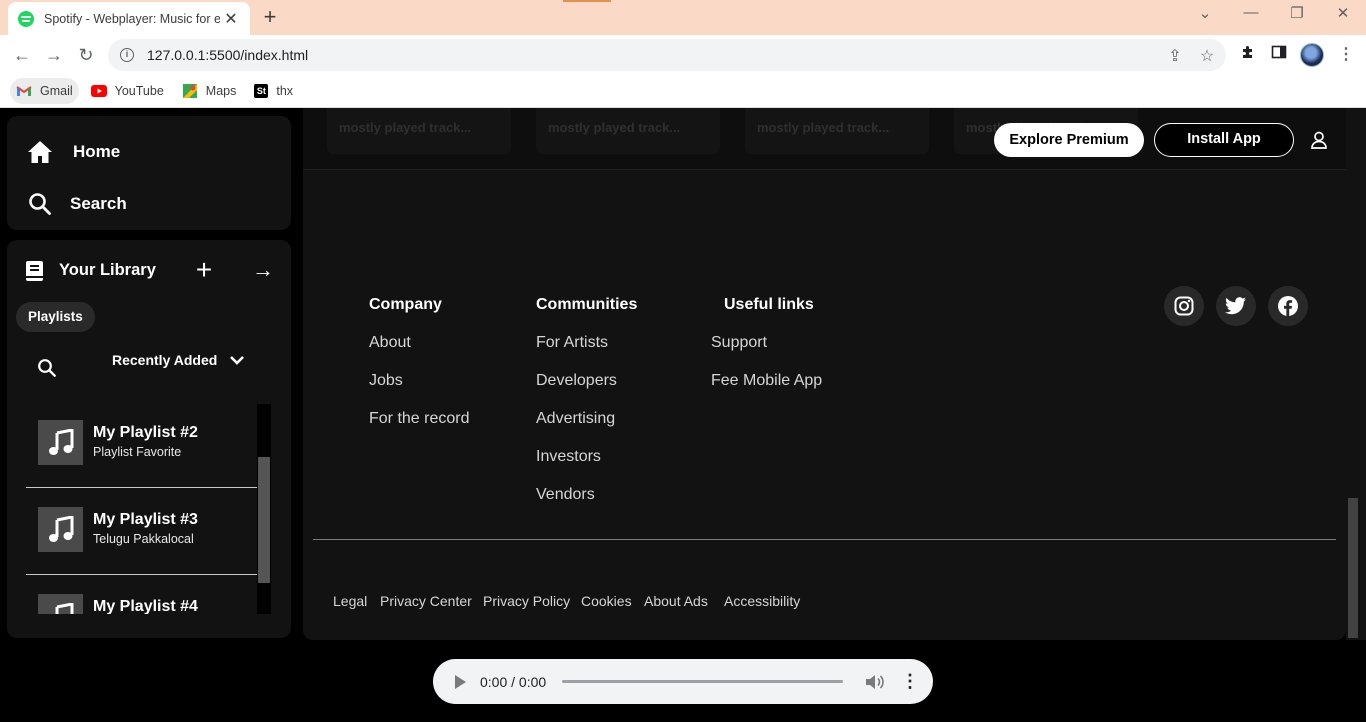  What do you see at coordinates (1236, 306) in the screenshot?
I see `twitter-icon` at bounding box center [1236, 306].